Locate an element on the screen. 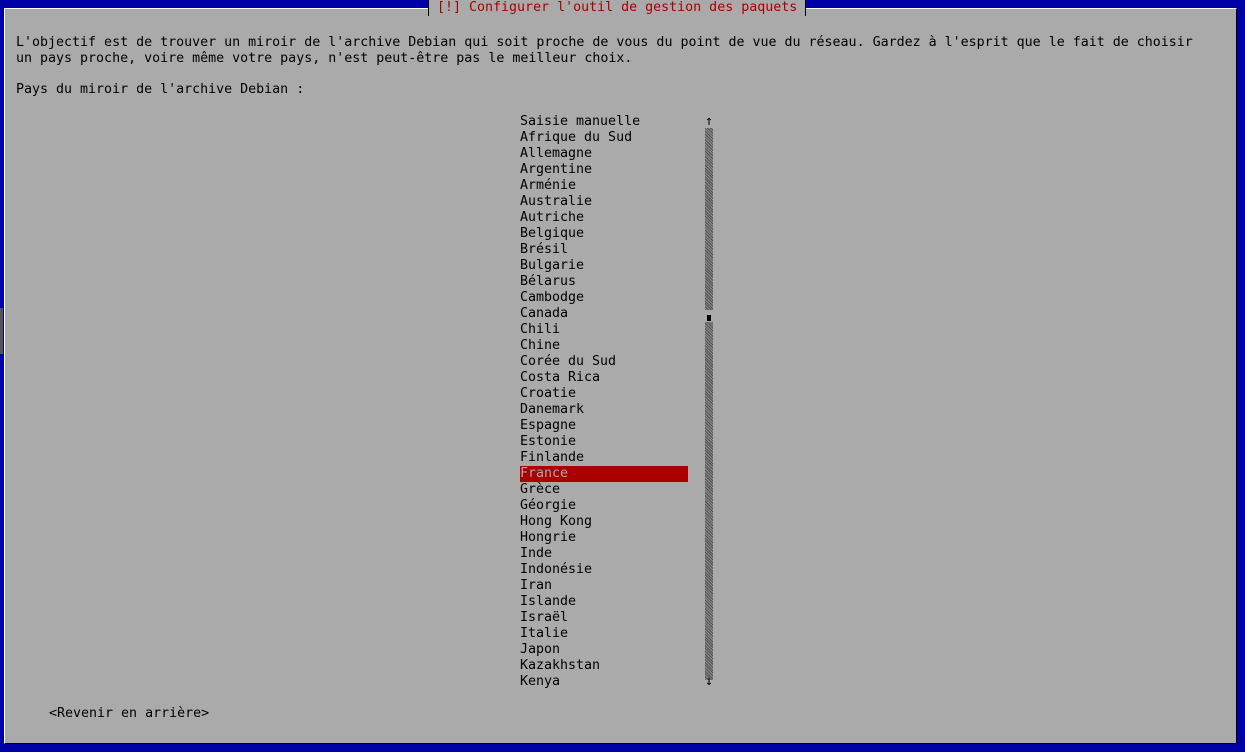 Image resolution: width=1245 pixels, height=752 pixels. country-item: Belgique is located at coordinates (604, 234).